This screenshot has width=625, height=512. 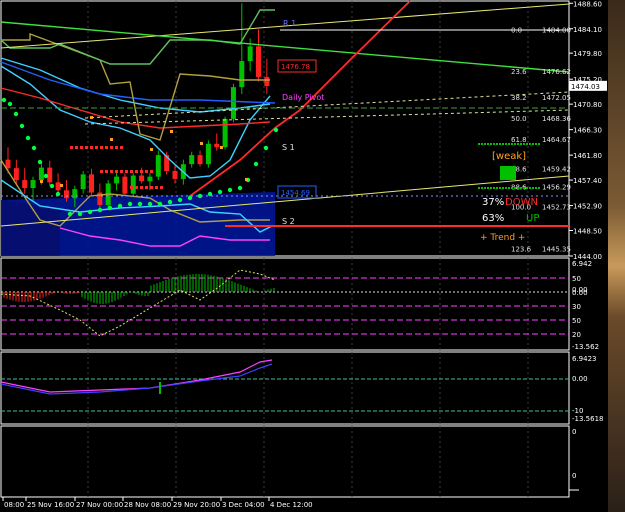 What do you see at coordinates (587, 232) in the screenshot?
I see `y-tick-label: 1448.50` at bounding box center [587, 232].